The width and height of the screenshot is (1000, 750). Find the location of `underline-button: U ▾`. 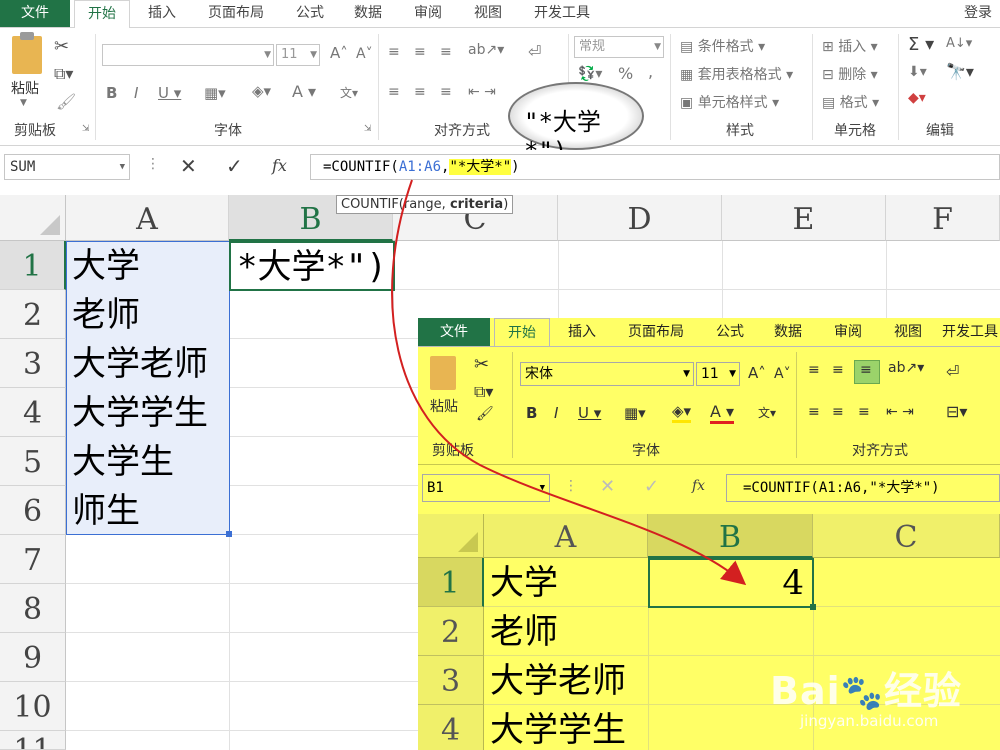

underline-button: U ▾ is located at coordinates (169, 93).